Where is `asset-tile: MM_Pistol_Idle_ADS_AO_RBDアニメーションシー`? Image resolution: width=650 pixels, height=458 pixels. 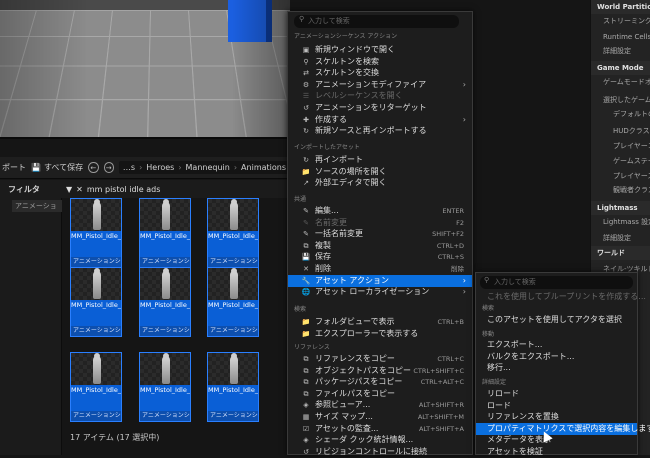 asset-tile: MM_Pistol_Idle_ADS_AO_RBDアニメーションシー is located at coordinates (233, 387).